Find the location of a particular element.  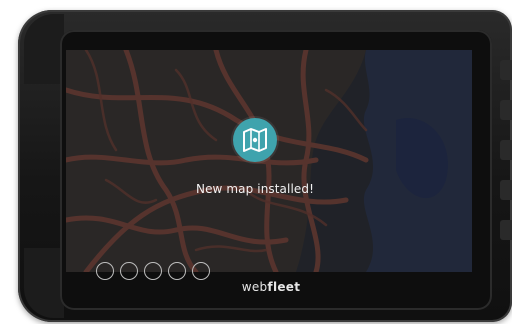

folded-map-icon is located at coordinates (255, 140).